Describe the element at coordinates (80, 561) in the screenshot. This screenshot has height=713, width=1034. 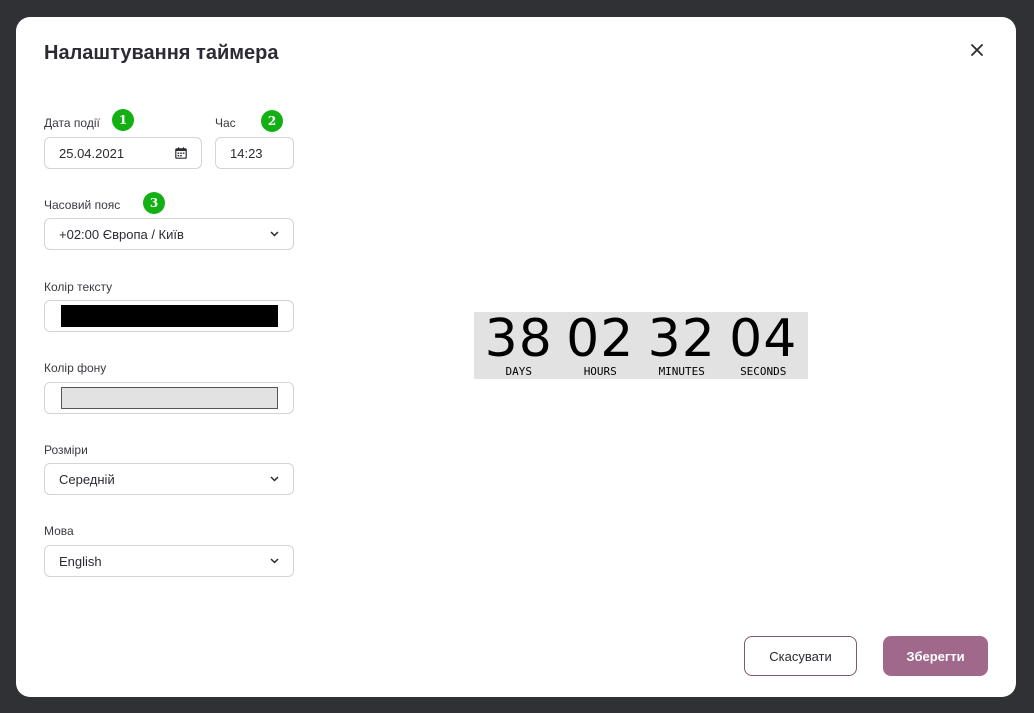
I see `language-value: English` at that location.